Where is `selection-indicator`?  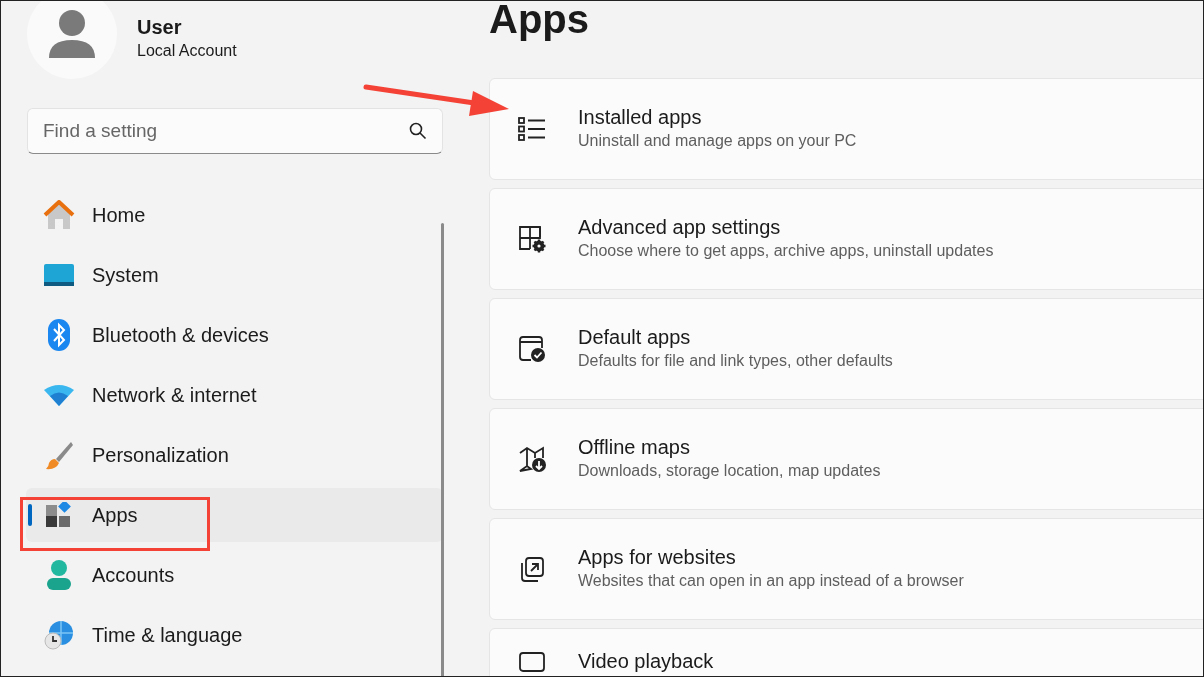
selection-indicator is located at coordinates (30, 515).